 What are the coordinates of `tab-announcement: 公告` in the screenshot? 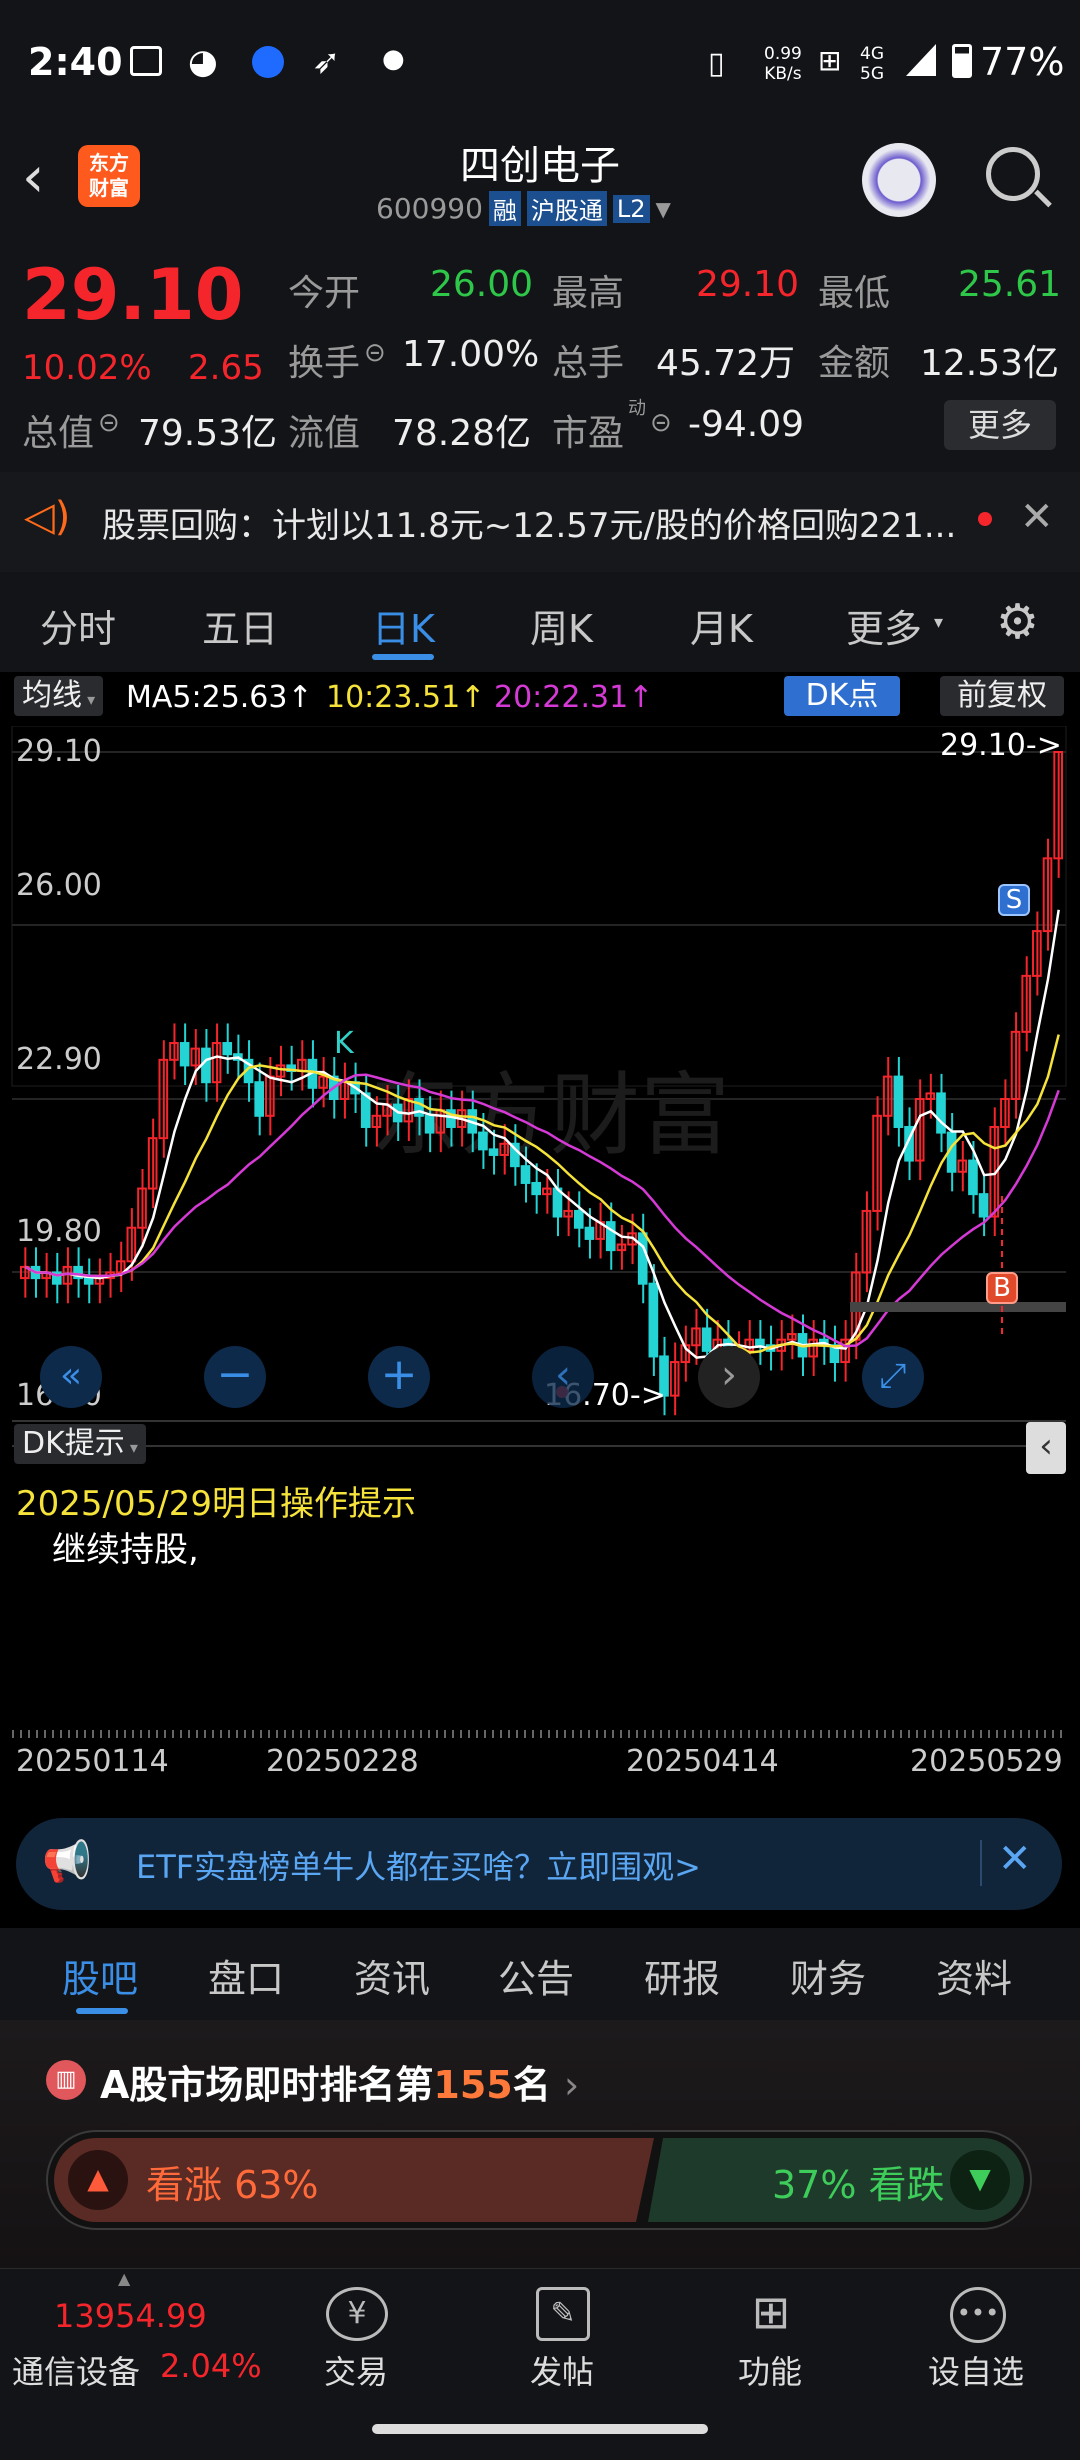 It's located at (536, 1975).